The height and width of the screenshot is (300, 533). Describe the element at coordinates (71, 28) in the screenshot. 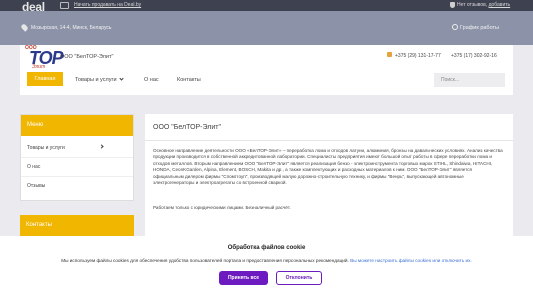

I see `address: Мозырская, 14-4, Минск, Беларусь` at that location.